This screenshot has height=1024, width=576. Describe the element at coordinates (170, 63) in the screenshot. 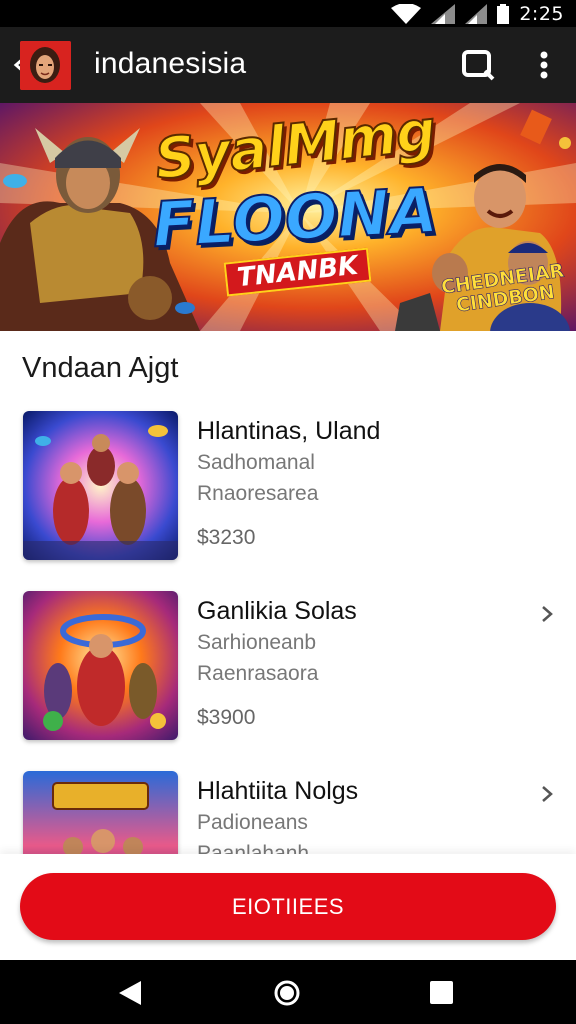

I see `app-title: indanesisia` at that location.